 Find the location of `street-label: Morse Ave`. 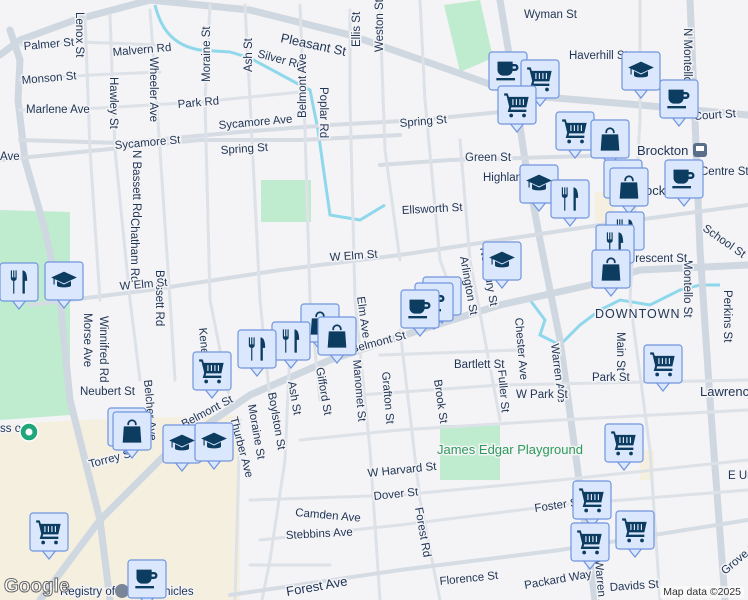

street-label: Morse Ave is located at coordinates (87, 340).